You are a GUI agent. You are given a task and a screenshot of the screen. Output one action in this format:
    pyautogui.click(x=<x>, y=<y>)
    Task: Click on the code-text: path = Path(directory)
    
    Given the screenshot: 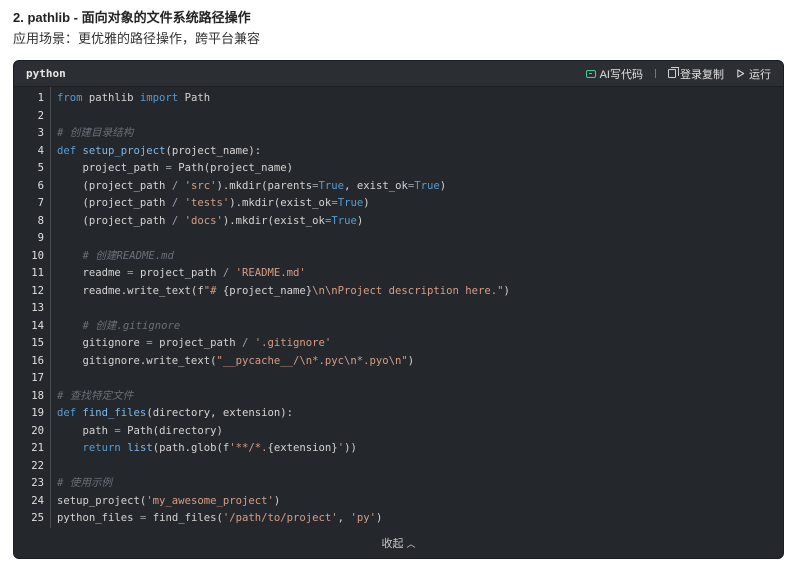 What is the action you would take?
    pyautogui.click(x=133, y=432)
    